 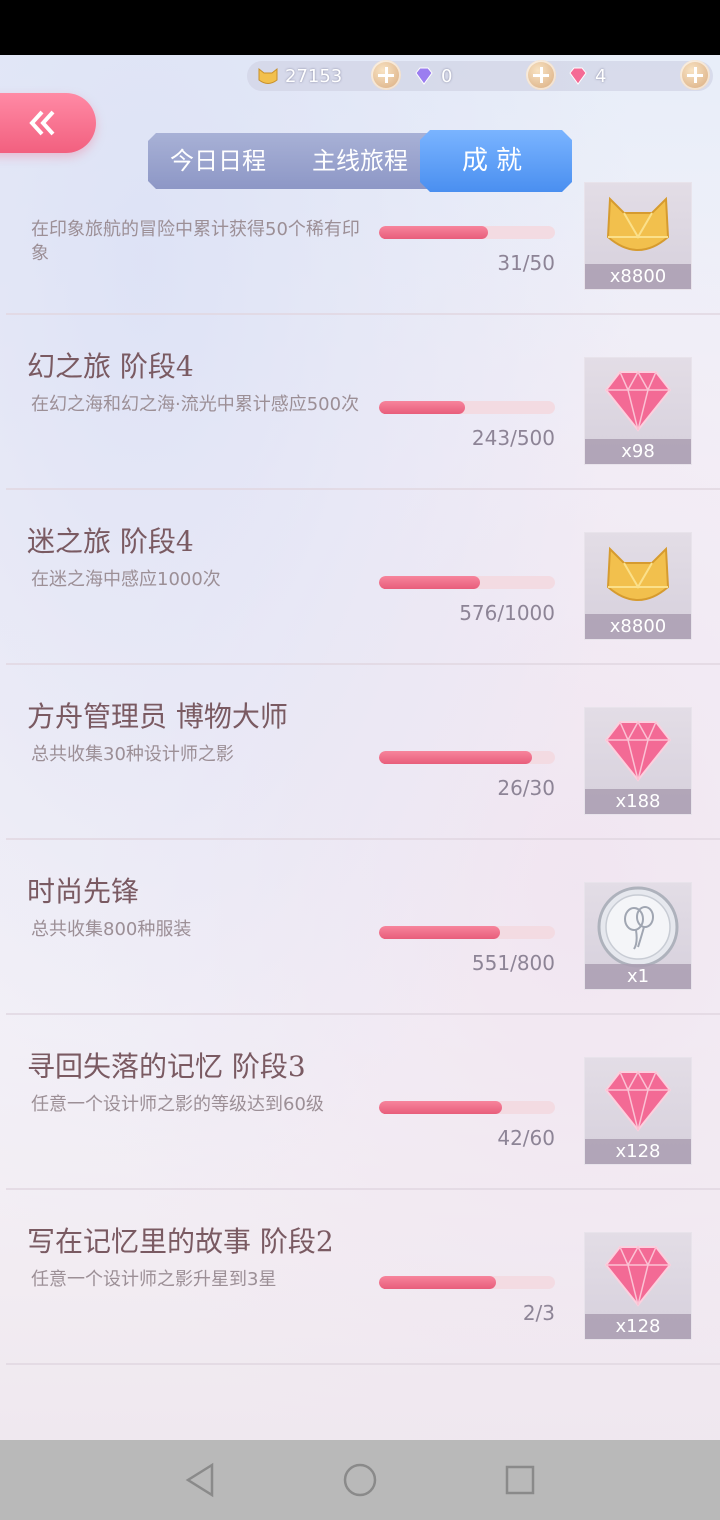 What do you see at coordinates (526, 1138) in the screenshot?
I see `progress-count: 42/60` at bounding box center [526, 1138].